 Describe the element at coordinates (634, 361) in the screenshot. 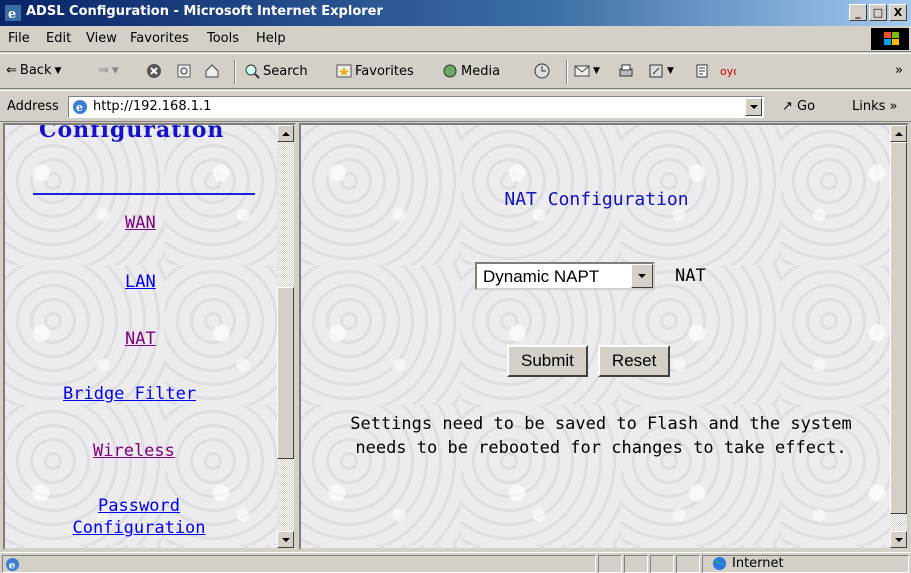

I see `reset-button: Reset` at that location.